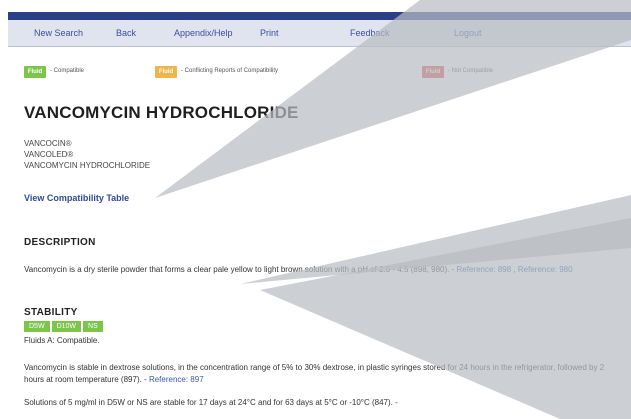 The height and width of the screenshot is (419, 631). What do you see at coordinates (203, 33) in the screenshot?
I see `nav-appendix-help: Appendix/Help` at bounding box center [203, 33].